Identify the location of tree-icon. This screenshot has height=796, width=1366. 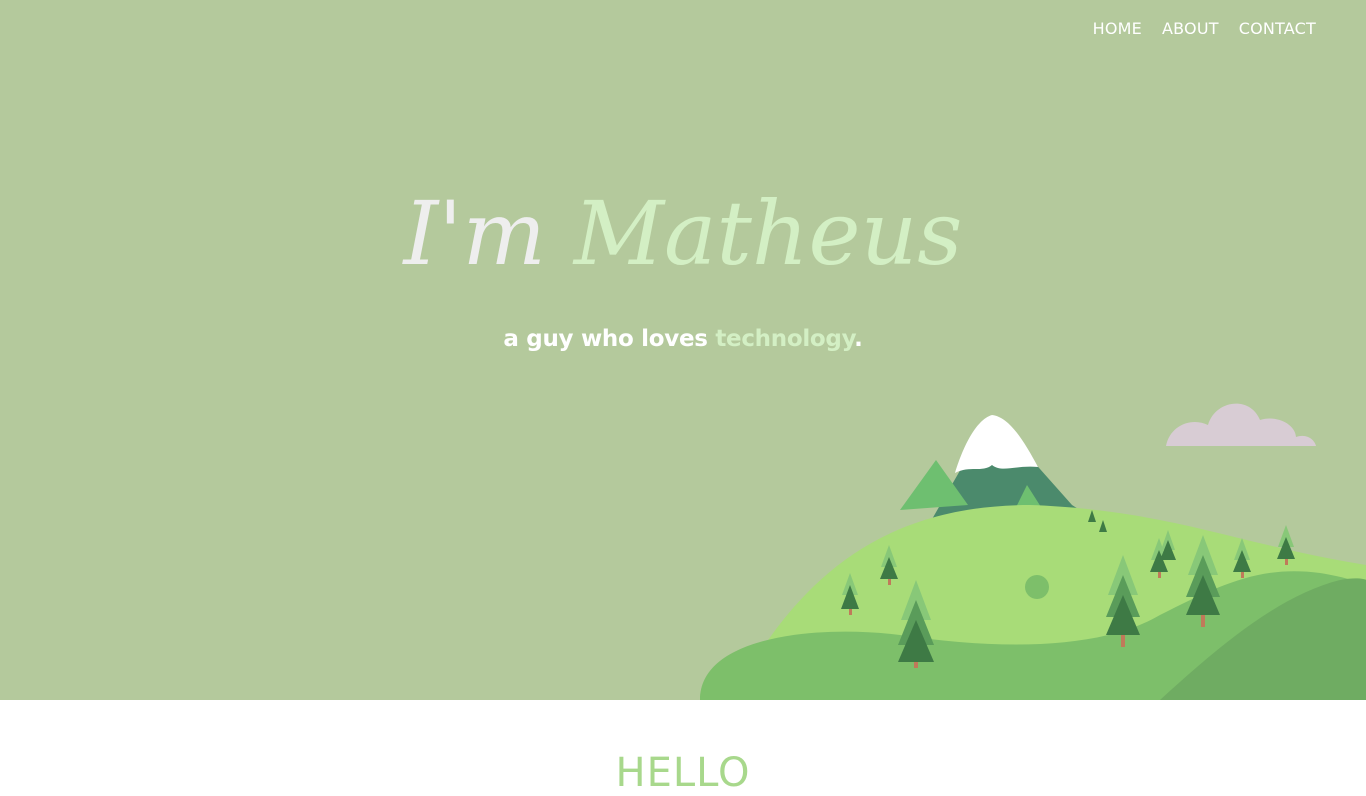
(1286, 545).